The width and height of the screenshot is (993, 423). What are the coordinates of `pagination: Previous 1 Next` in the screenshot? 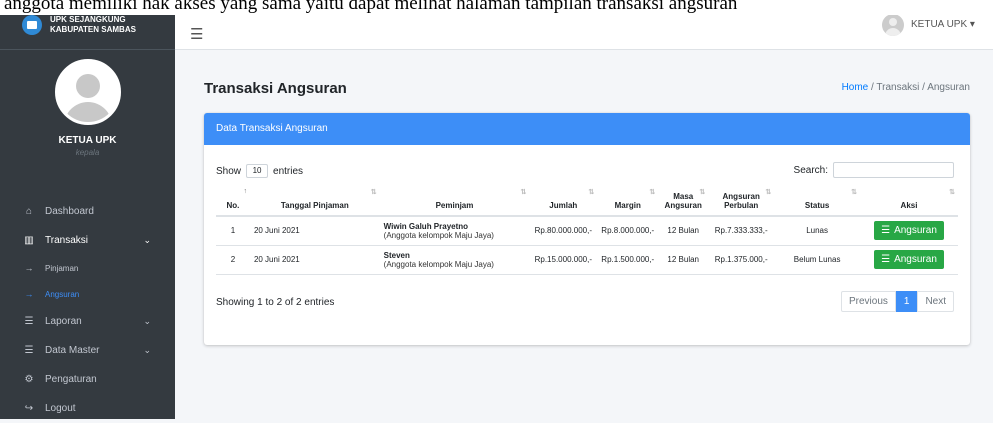 It's located at (897, 301).